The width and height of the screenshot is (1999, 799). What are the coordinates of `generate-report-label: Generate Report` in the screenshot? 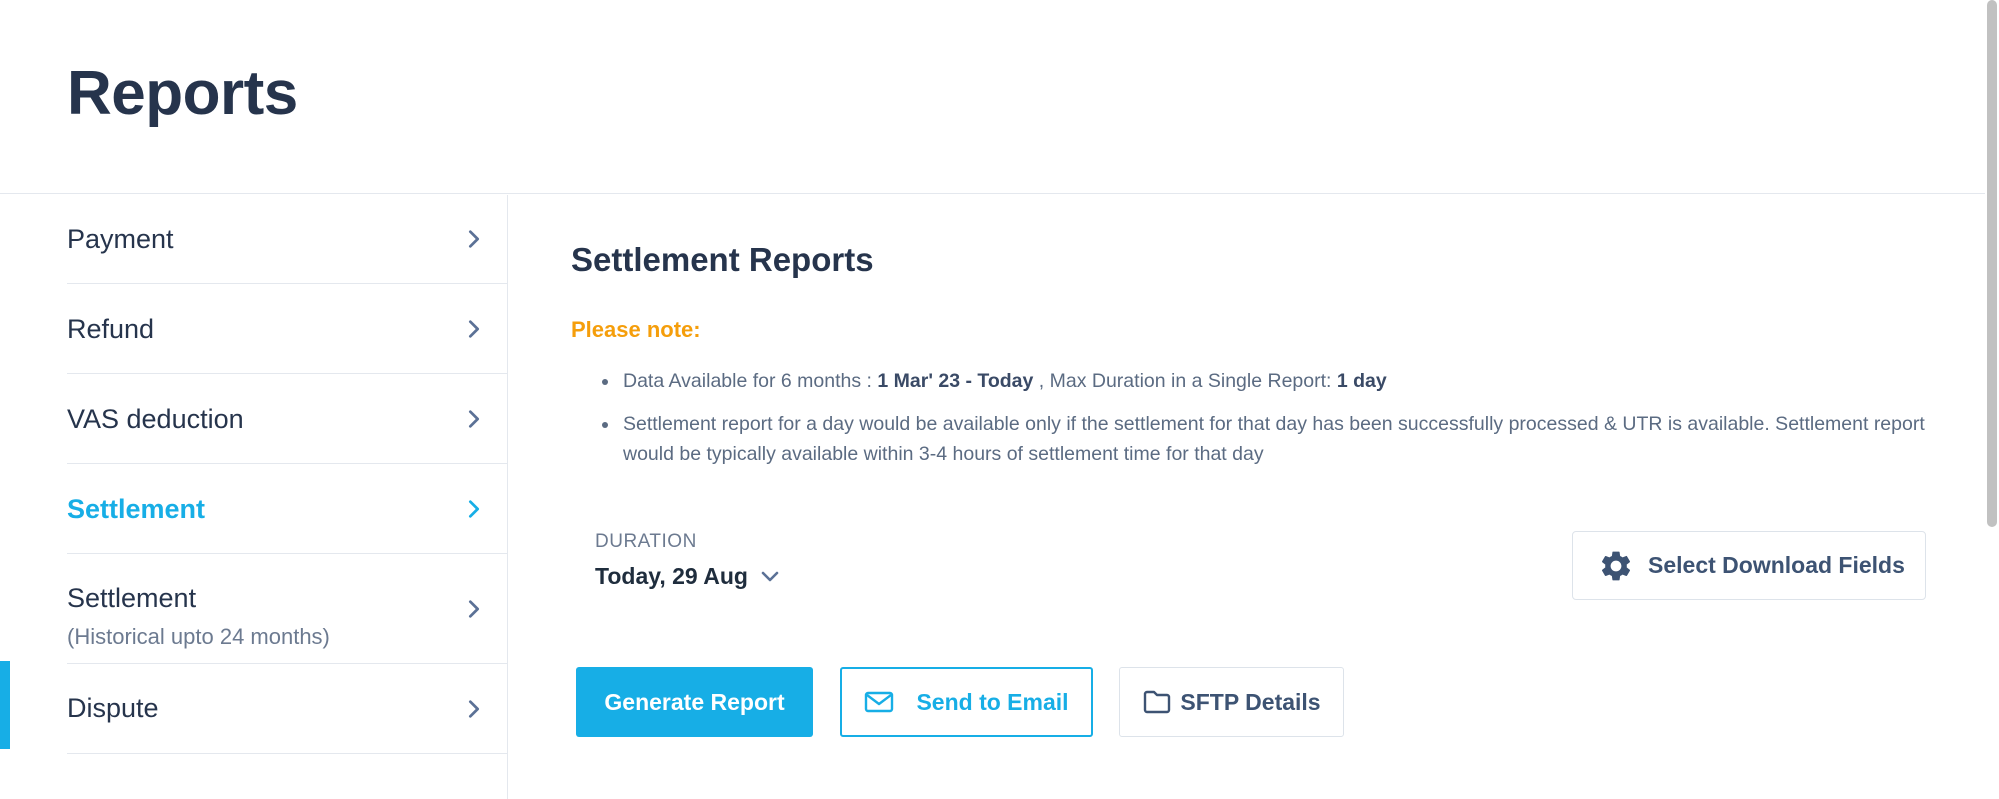 It's located at (694, 701).